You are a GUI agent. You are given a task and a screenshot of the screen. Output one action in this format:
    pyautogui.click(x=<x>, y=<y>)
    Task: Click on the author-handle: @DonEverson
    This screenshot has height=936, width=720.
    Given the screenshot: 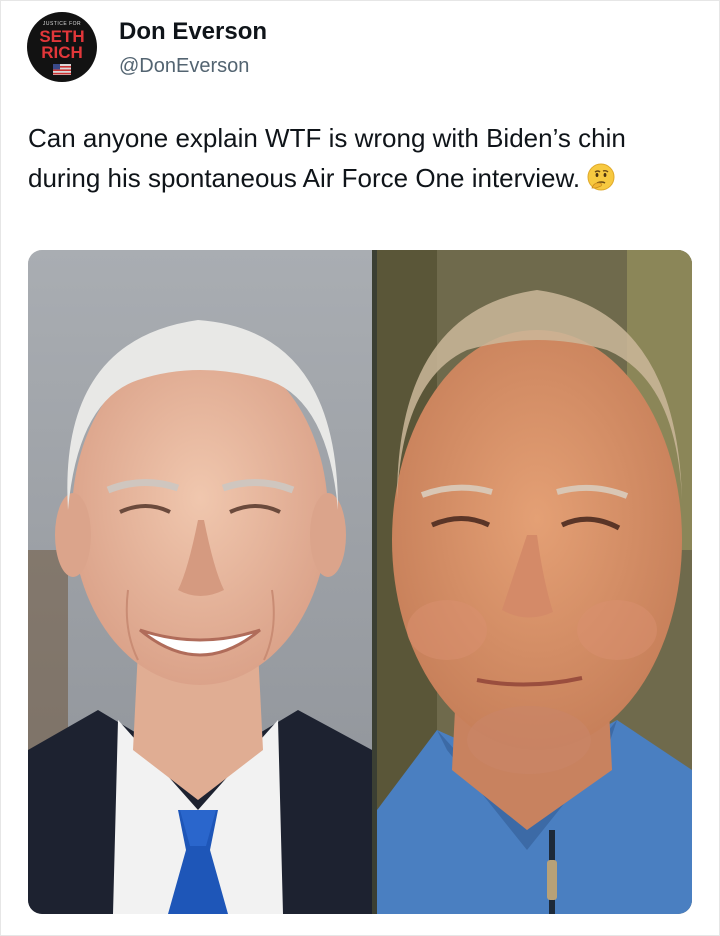 What is the action you would take?
    pyautogui.click(x=184, y=66)
    